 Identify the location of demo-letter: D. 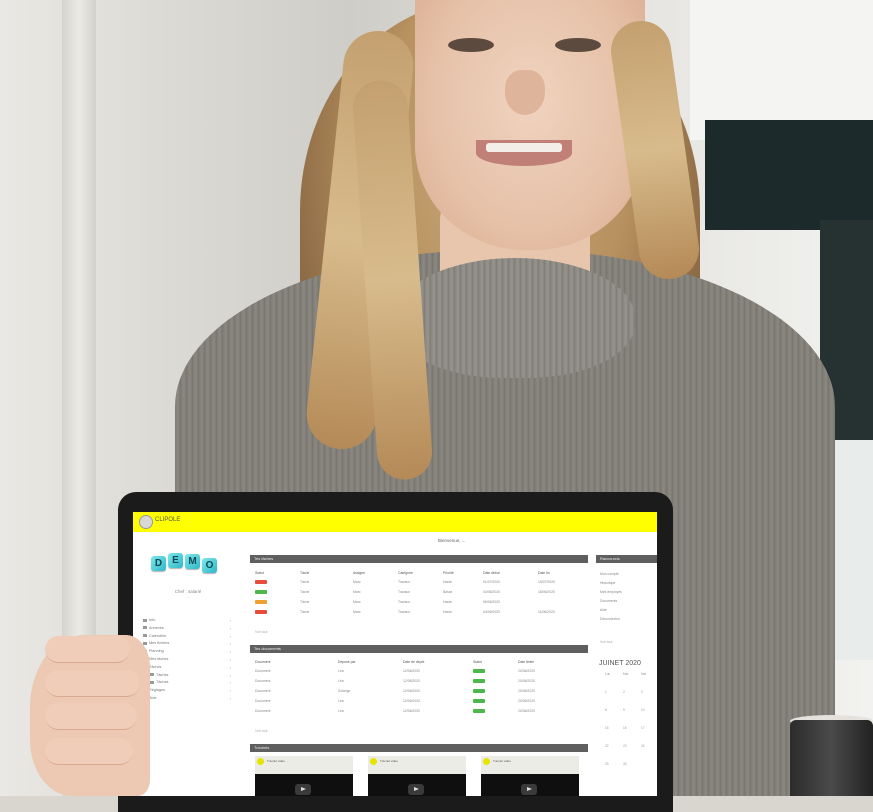
(158, 563).